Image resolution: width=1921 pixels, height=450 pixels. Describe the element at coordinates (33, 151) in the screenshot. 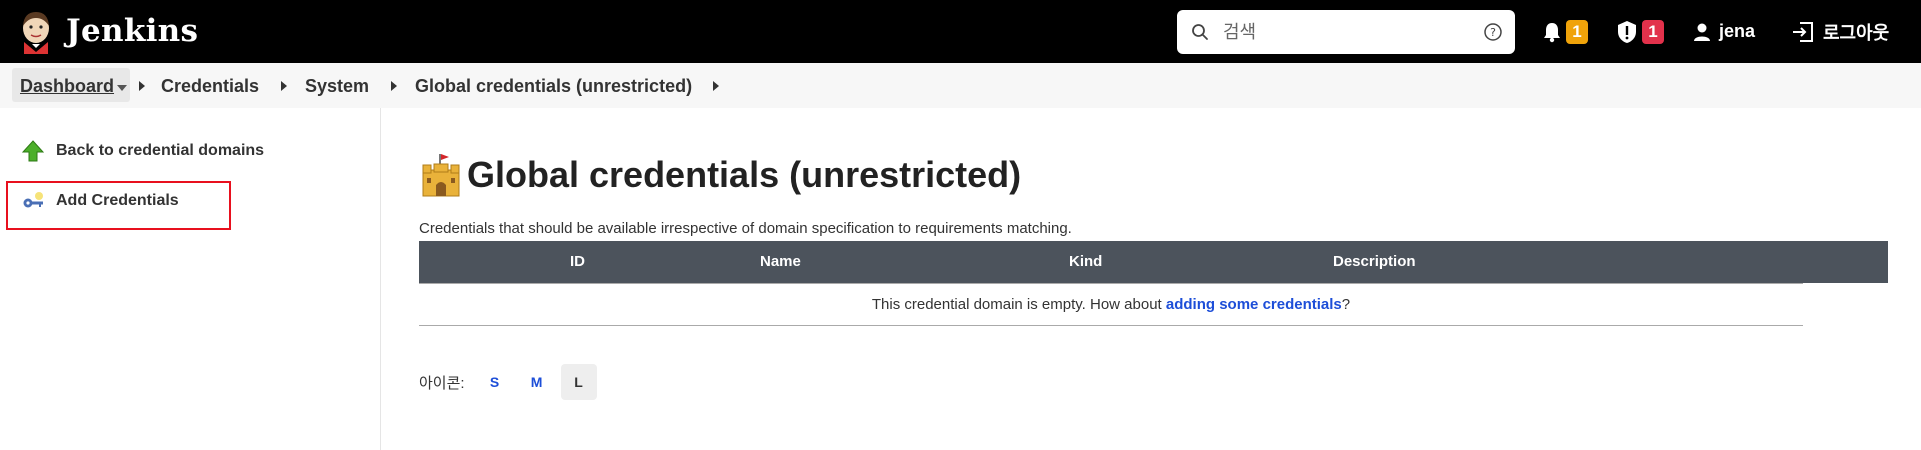

I see `arrow-up-icon` at that location.